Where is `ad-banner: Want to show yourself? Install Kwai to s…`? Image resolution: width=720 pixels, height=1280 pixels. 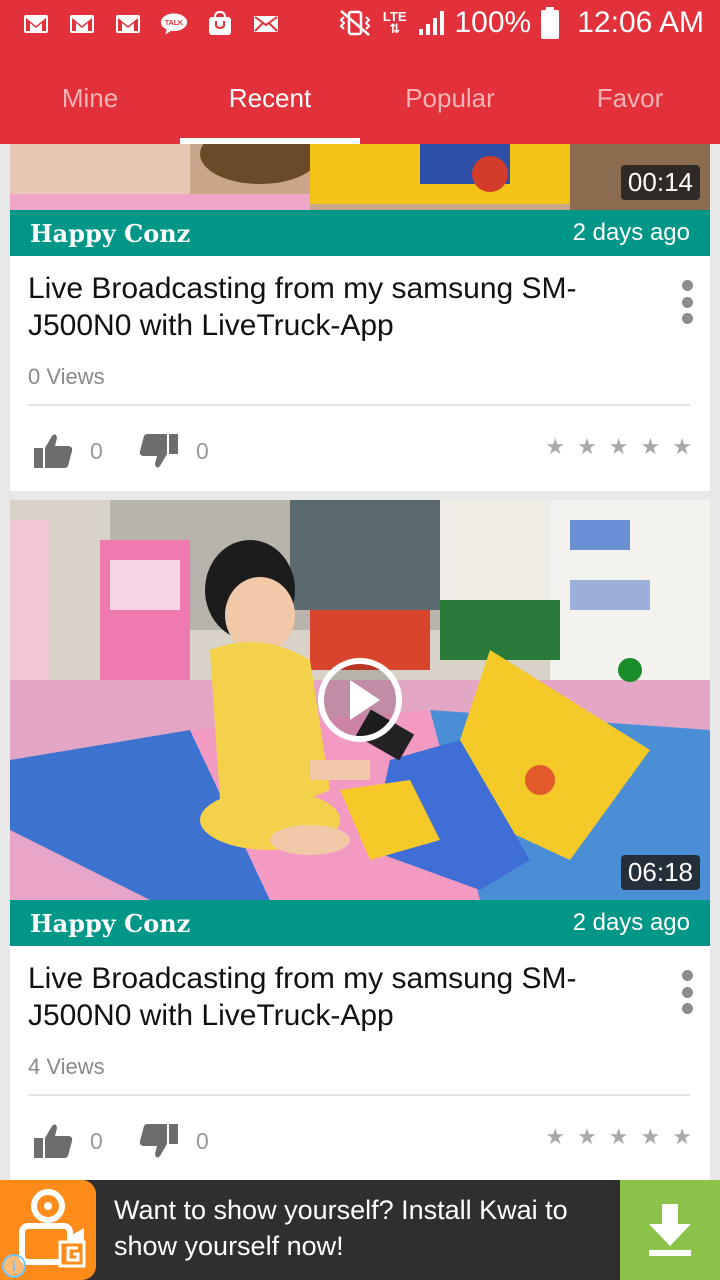
ad-banner: Want to show yourself? Install Kwai to s… is located at coordinates (360, 1230).